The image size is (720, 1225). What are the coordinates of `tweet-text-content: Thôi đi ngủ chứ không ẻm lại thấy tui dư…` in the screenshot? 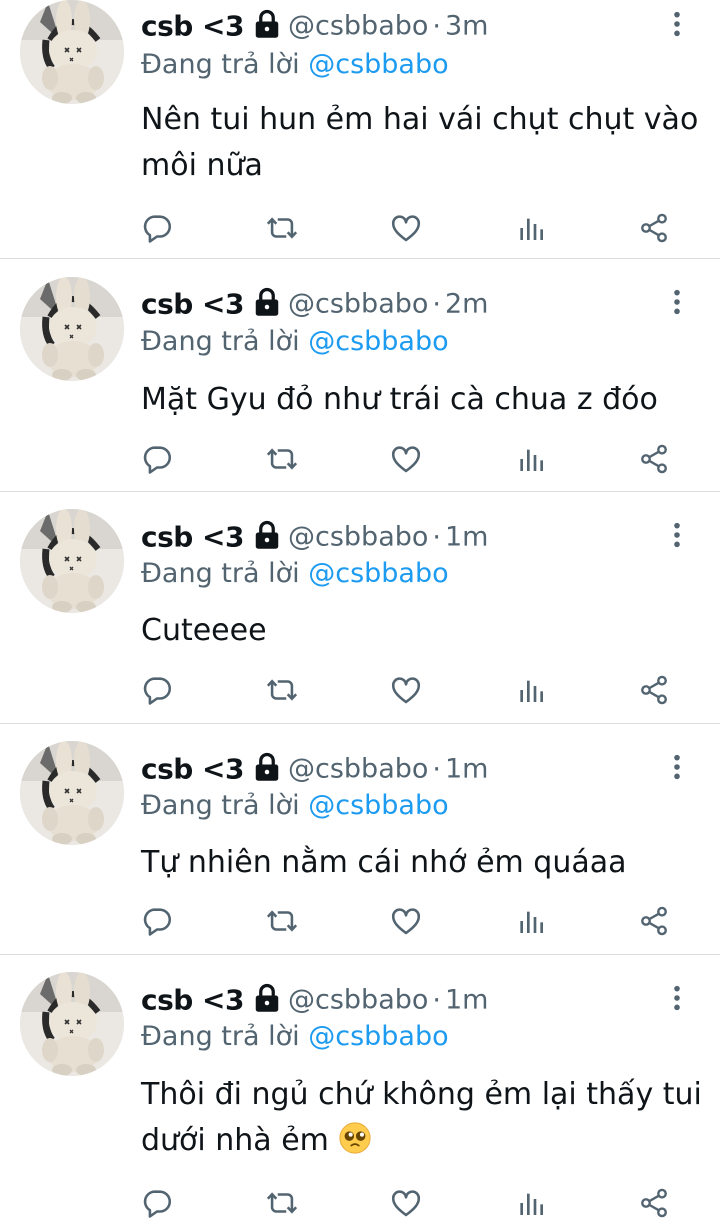 It's located at (421, 1117).